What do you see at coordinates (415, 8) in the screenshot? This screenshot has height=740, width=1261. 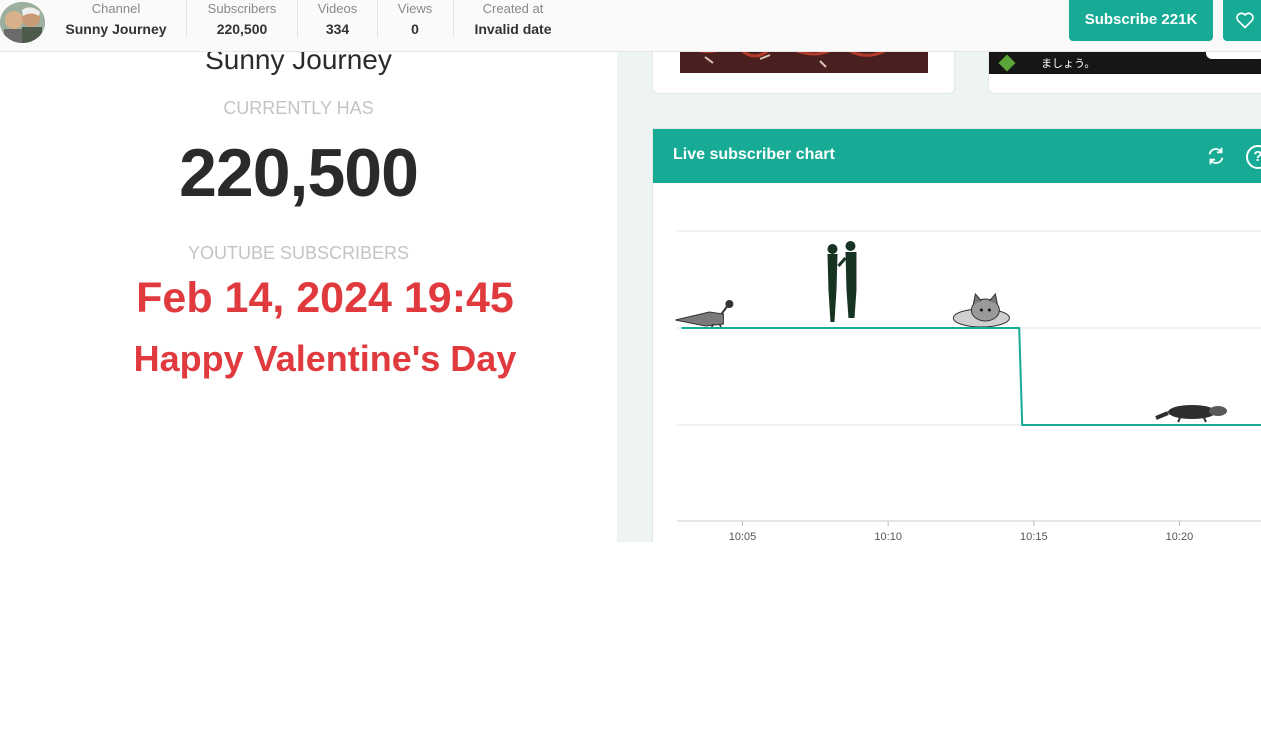 I see `views-label: Views` at bounding box center [415, 8].